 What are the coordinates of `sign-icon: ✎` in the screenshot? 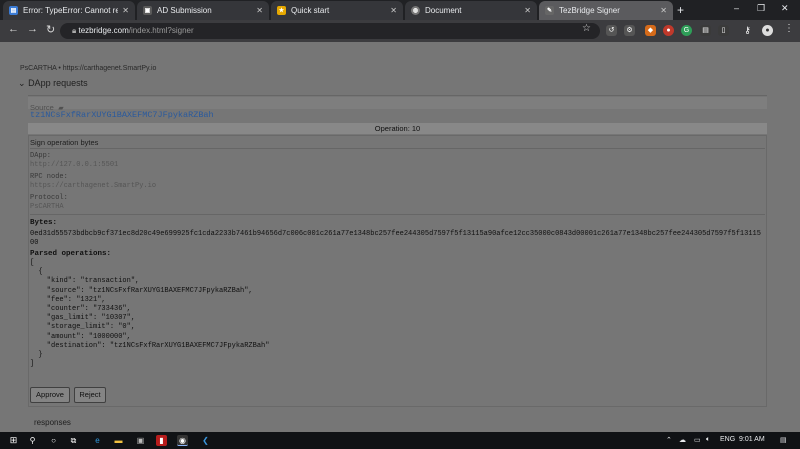 It's located at (549, 10).